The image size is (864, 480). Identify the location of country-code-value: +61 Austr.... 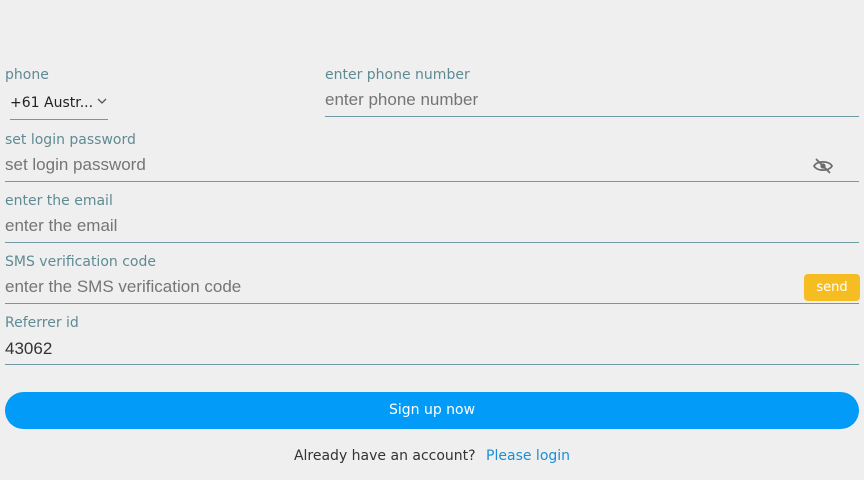
(52, 103).